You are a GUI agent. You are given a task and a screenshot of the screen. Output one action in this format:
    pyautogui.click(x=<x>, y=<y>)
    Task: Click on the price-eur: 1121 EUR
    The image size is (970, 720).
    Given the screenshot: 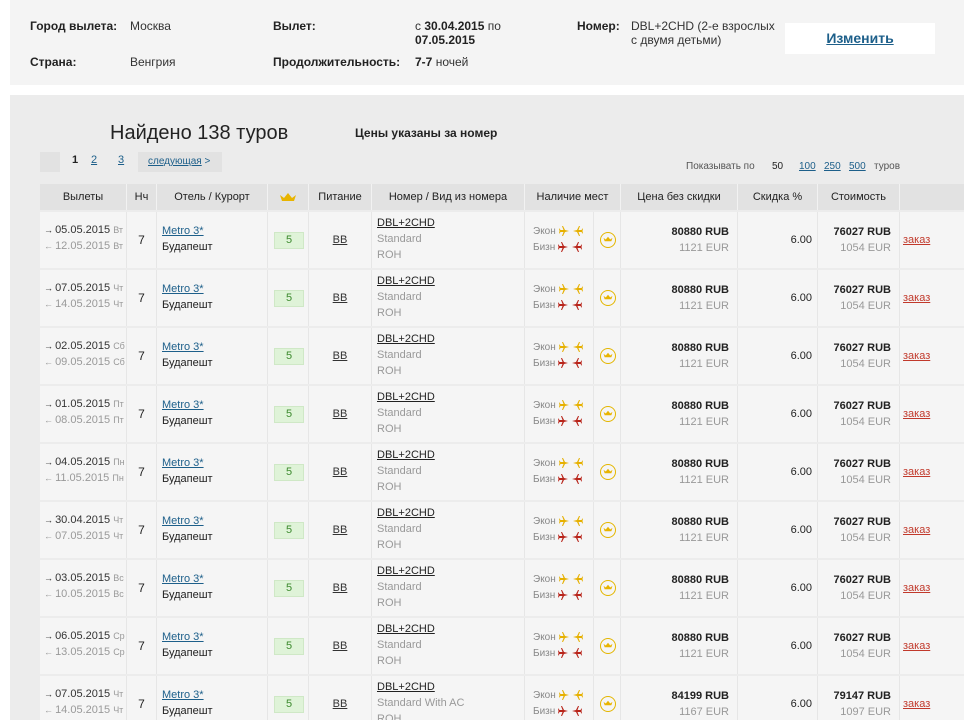 What is the action you would take?
    pyautogui.click(x=704, y=306)
    